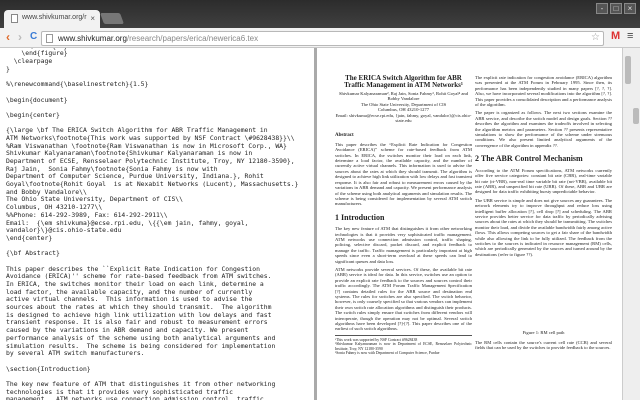  What do you see at coordinates (29, 61) in the screenshot?
I see `code-line: \clearpage` at bounding box center [29, 61].